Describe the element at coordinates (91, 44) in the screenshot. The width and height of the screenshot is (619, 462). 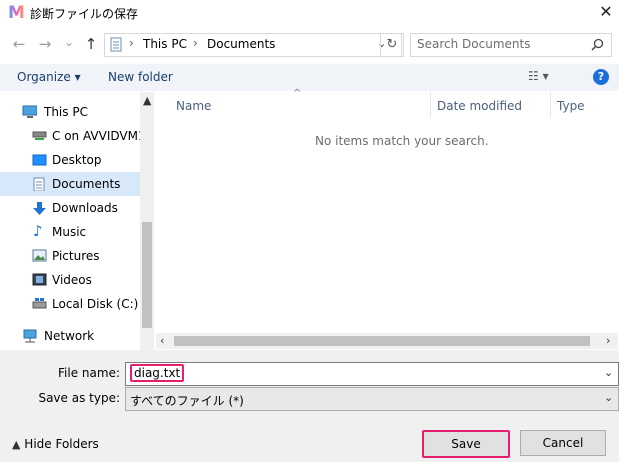
I see `up-button: ↑` at that location.